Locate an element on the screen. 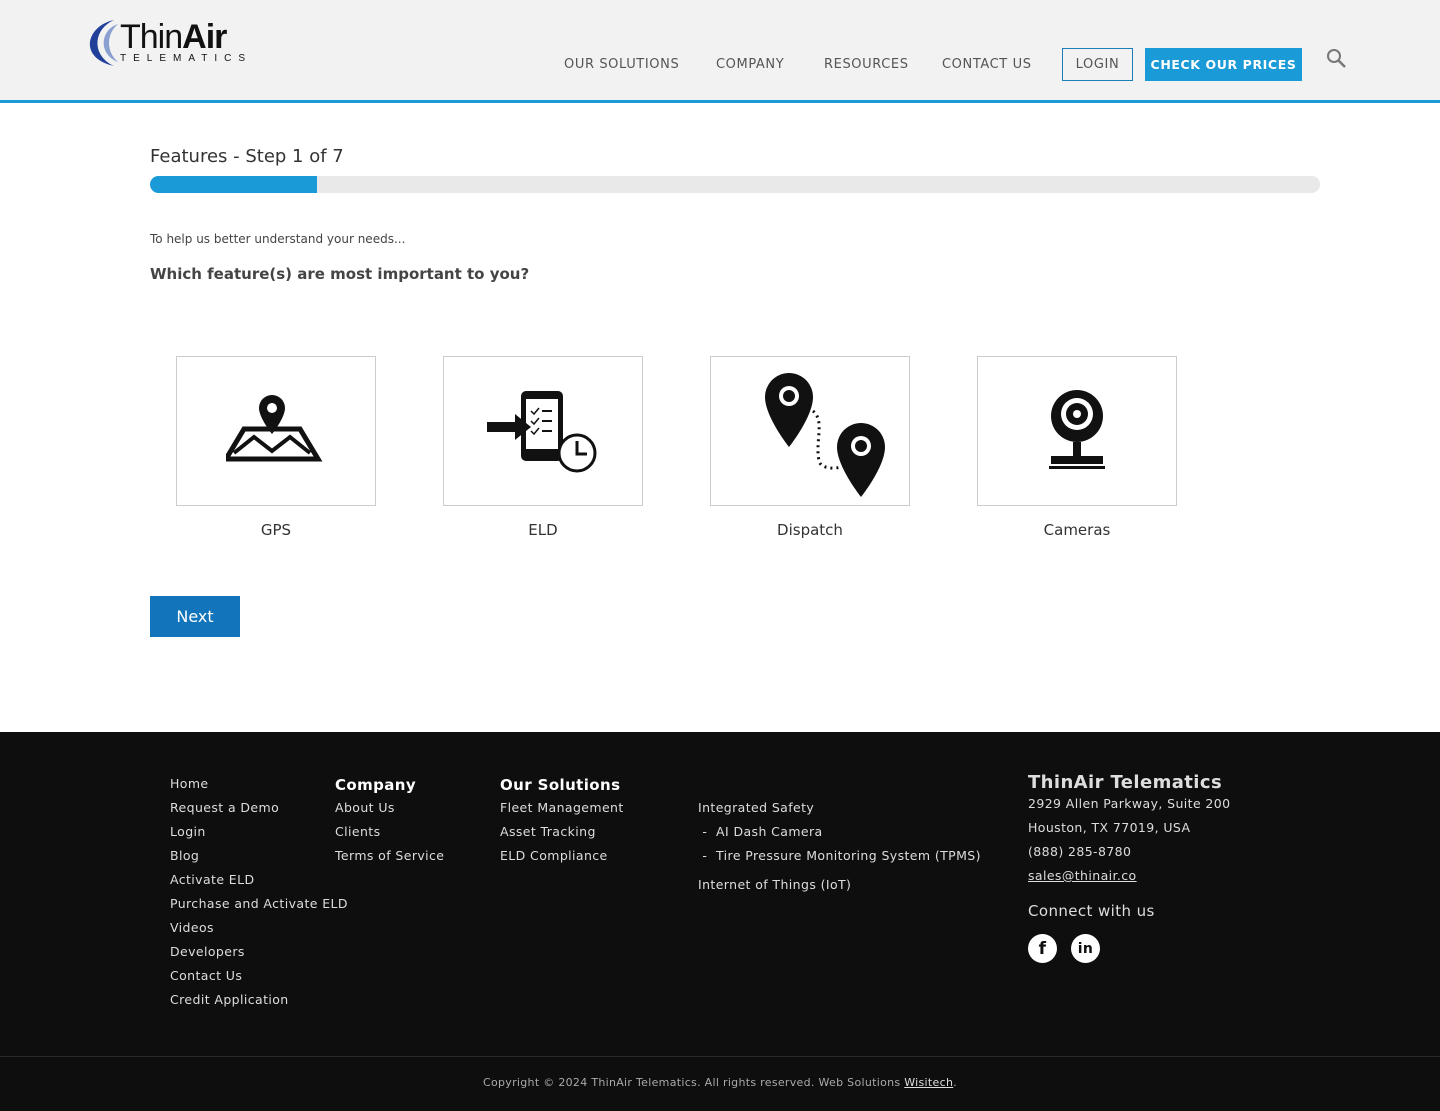  option-eld: ELD is located at coordinates (543, 447).